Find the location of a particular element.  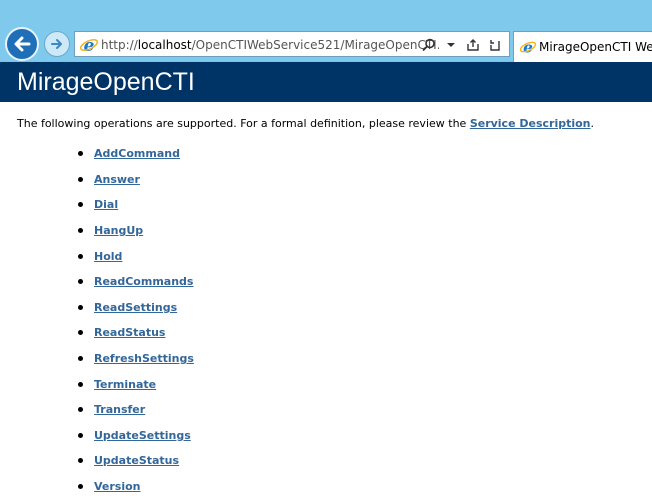

url-path: /OpenCTIWebService521/MirageOpenCTI.asmx is located at coordinates (315, 45).